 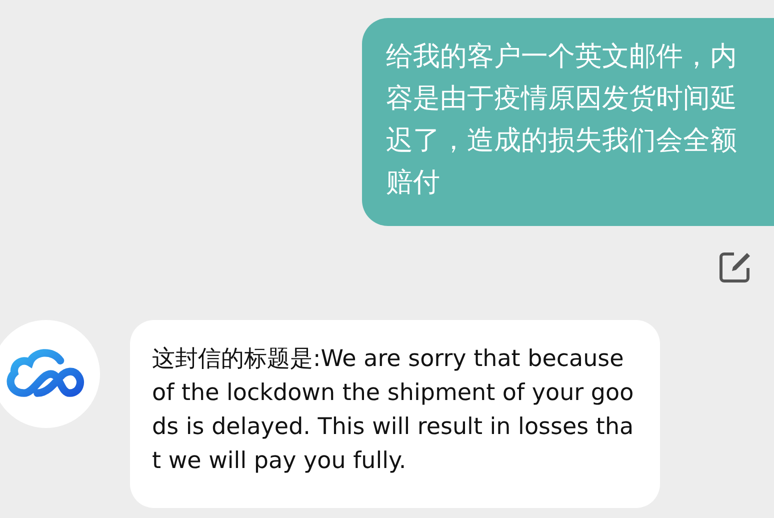 What do you see at coordinates (735, 267) in the screenshot?
I see `edit-icon` at bounding box center [735, 267].